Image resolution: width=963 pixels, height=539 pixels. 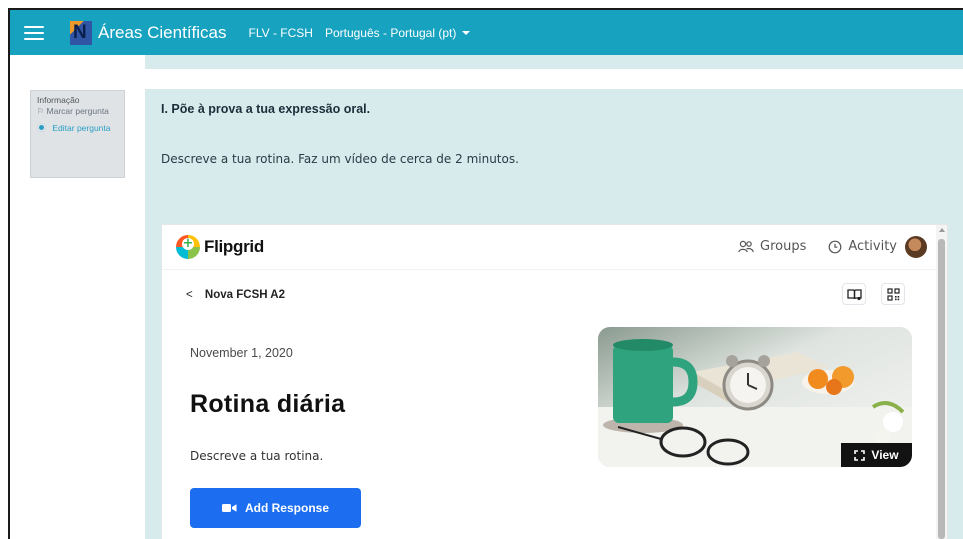 I want to click on course-link: FLV - FCSH, so click(x=281, y=33).